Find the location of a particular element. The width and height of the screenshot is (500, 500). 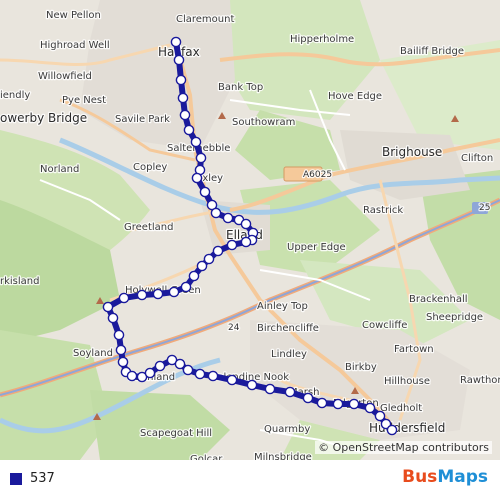

place-label: Upper Edge is located at coordinates (316, 247).